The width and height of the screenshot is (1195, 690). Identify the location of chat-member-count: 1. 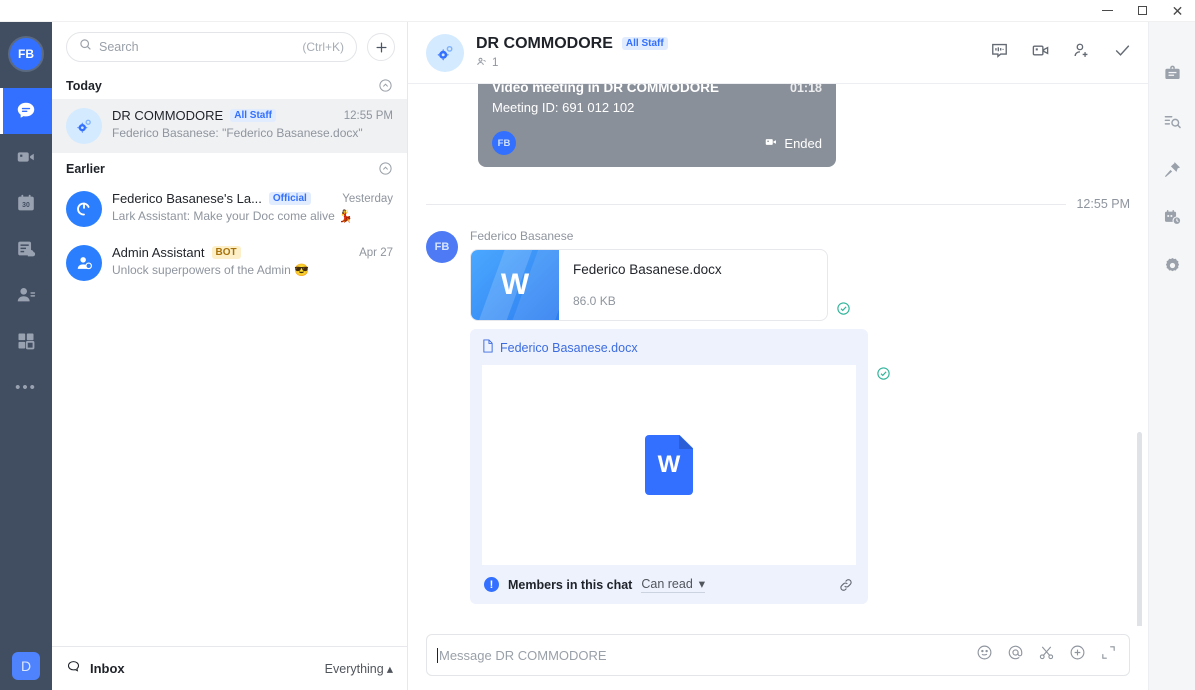
(572, 63).